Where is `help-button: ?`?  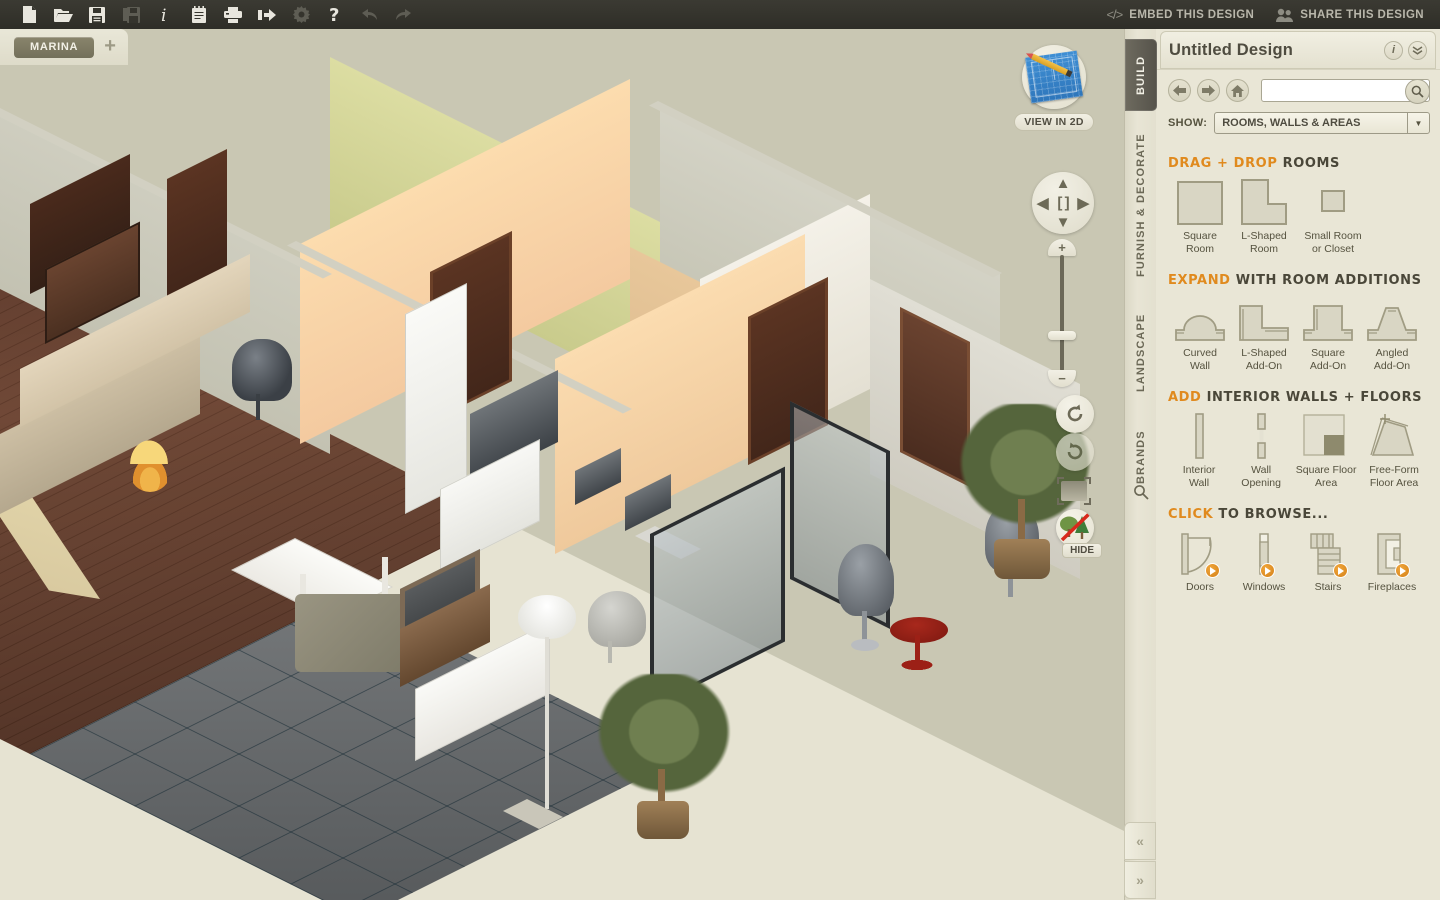
help-button: ? is located at coordinates (335, 14).